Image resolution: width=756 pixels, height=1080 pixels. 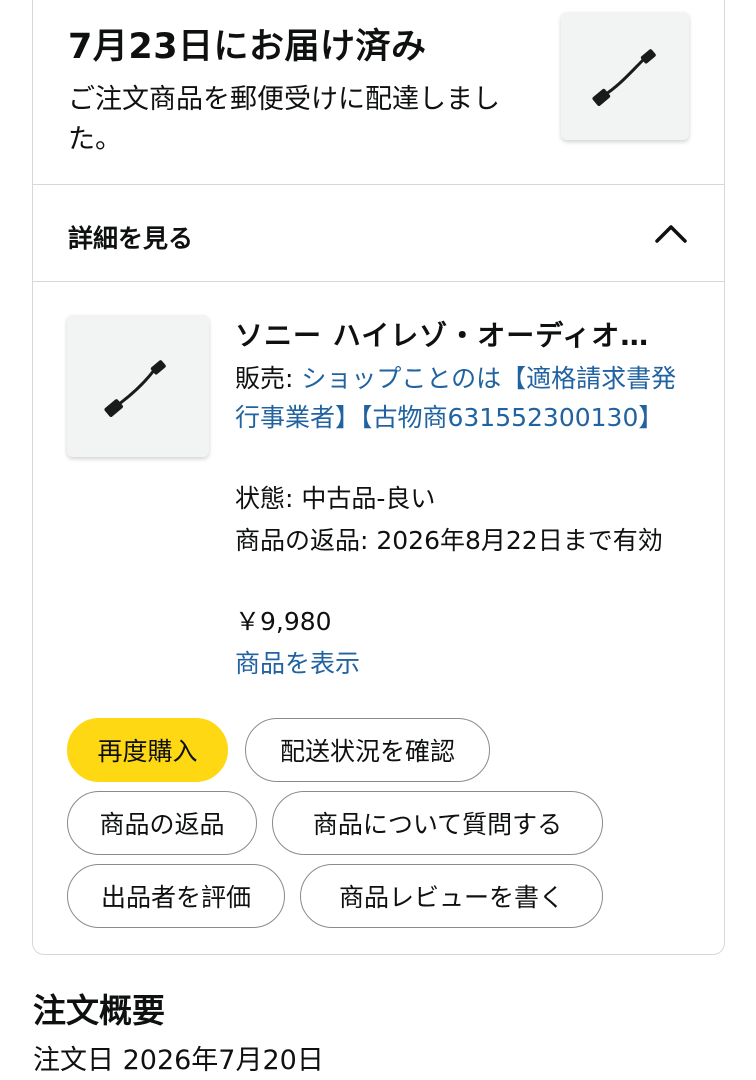 What do you see at coordinates (283, 621) in the screenshot?
I see `item-price: ￥9,980` at bounding box center [283, 621].